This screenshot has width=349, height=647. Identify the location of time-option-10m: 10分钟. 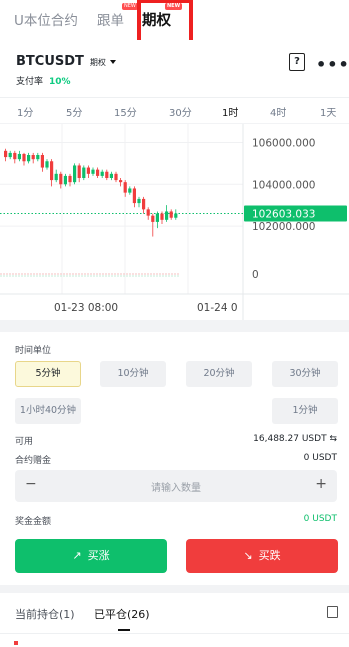
(133, 374).